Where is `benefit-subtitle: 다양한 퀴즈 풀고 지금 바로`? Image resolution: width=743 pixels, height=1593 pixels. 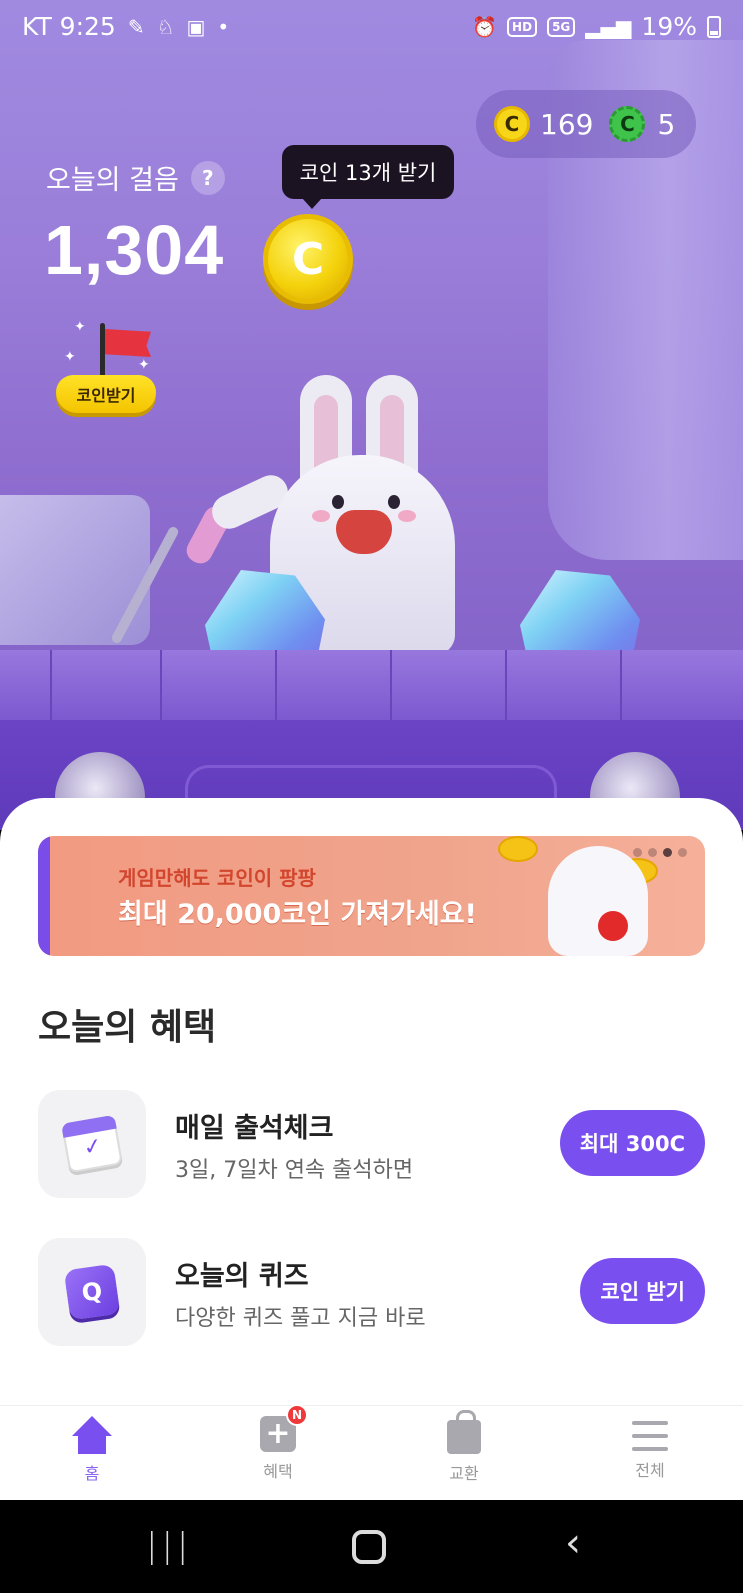 benefit-subtitle: 다양한 퀴즈 풀고 지금 바로 is located at coordinates (300, 1318).